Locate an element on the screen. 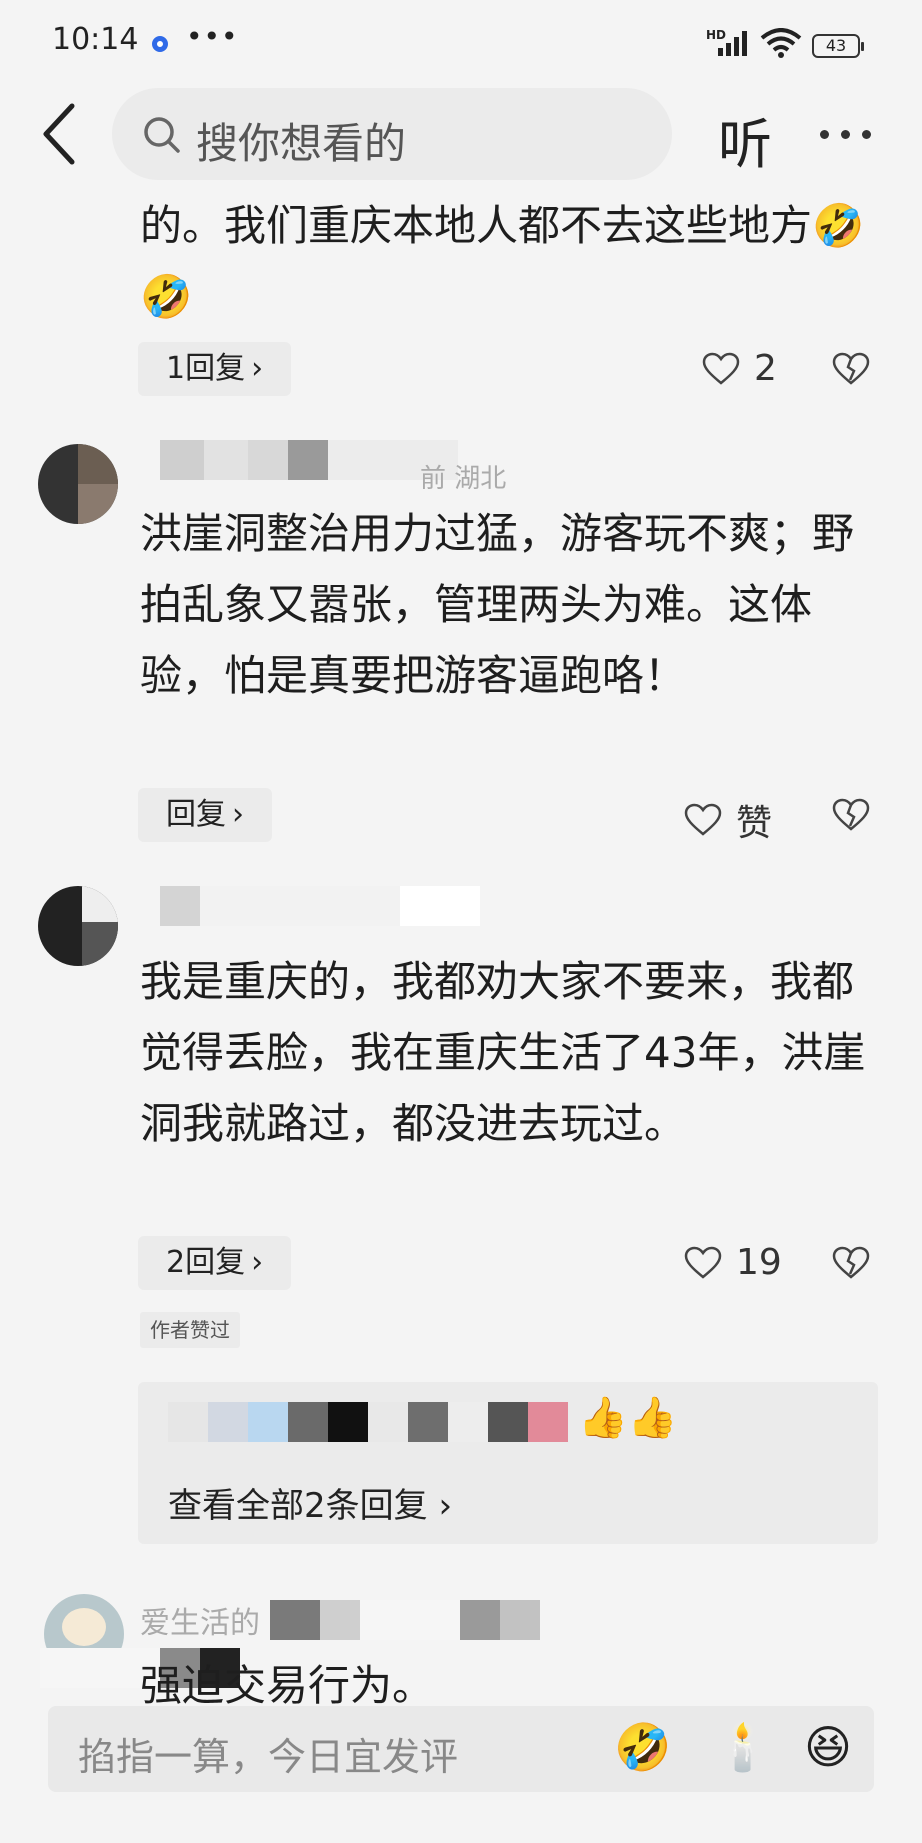 The height and width of the screenshot is (1843, 922). reply-button: 1回复 › is located at coordinates (215, 369).